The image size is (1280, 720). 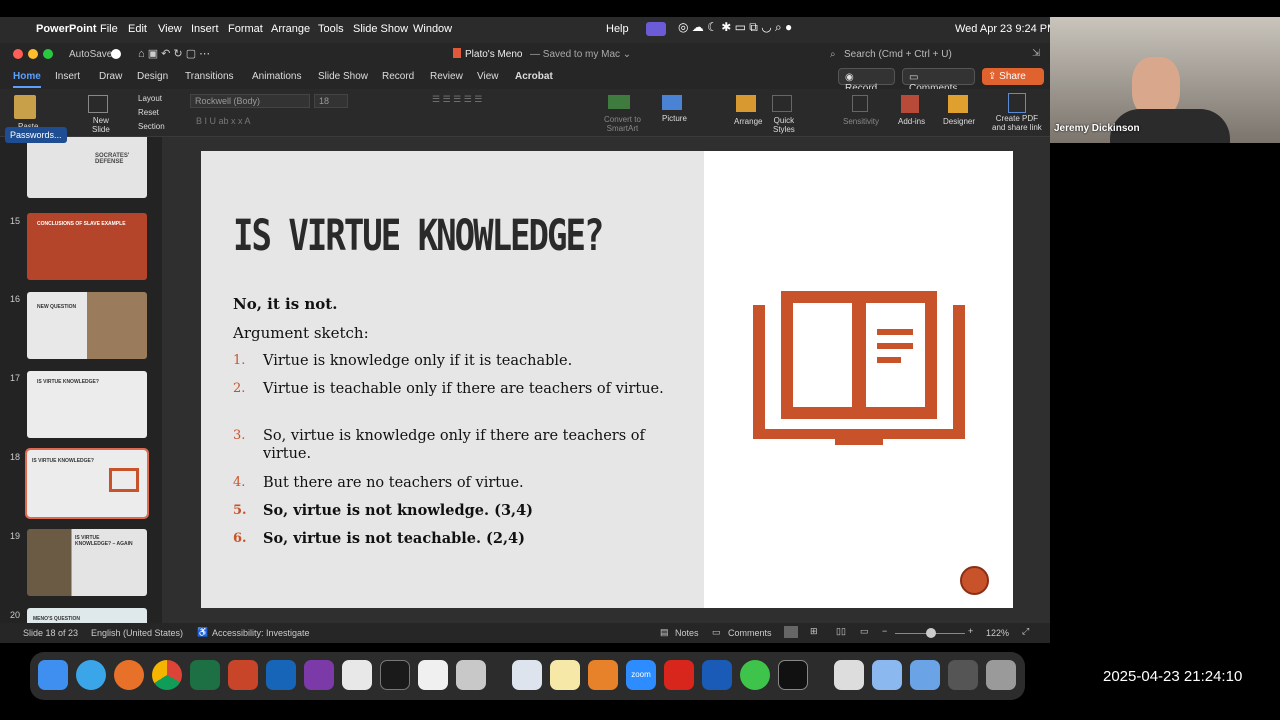 I want to click on folder-icon, so click(x=887, y=675).